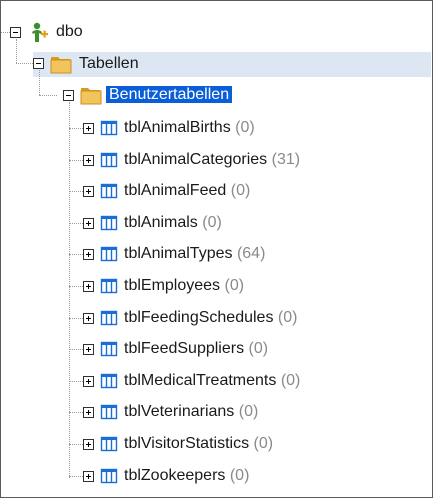 Image resolution: width=433 pixels, height=498 pixels. What do you see at coordinates (196, 159) in the screenshot?
I see `table-name: tblAnimalCategories` at bounding box center [196, 159].